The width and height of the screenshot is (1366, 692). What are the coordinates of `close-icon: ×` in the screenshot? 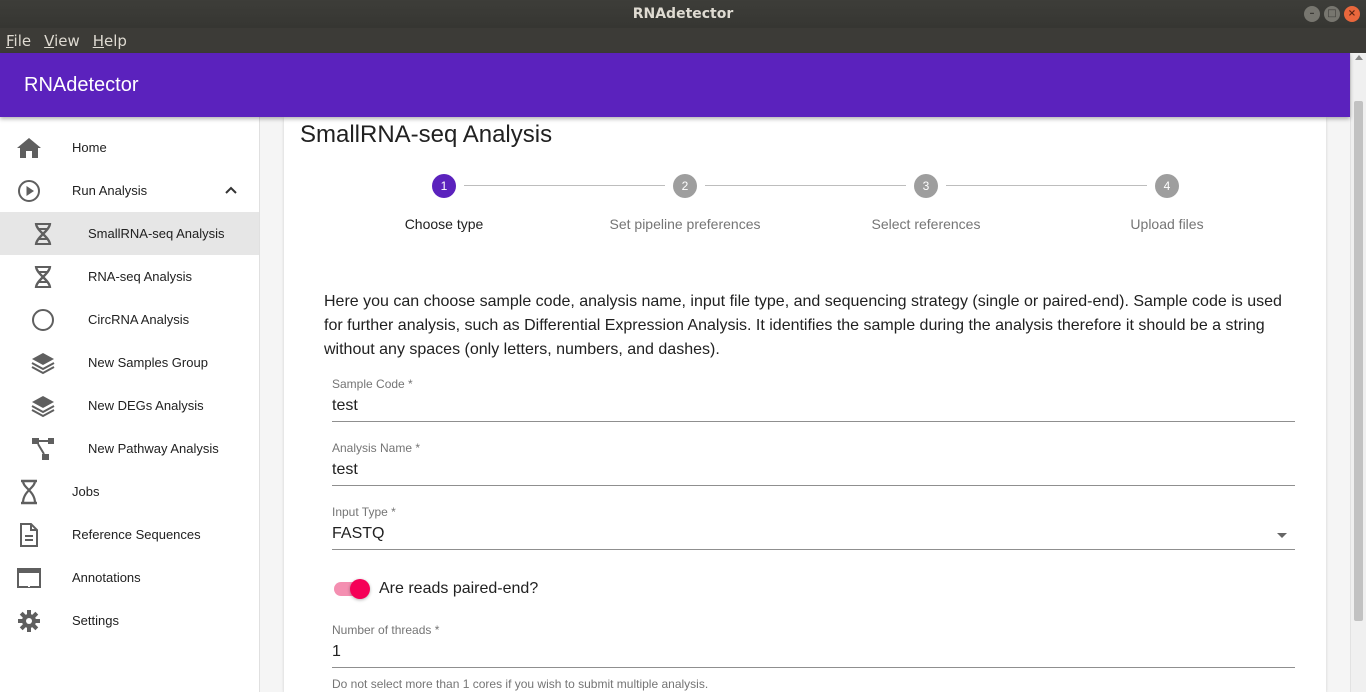 It's located at (1352, 14).